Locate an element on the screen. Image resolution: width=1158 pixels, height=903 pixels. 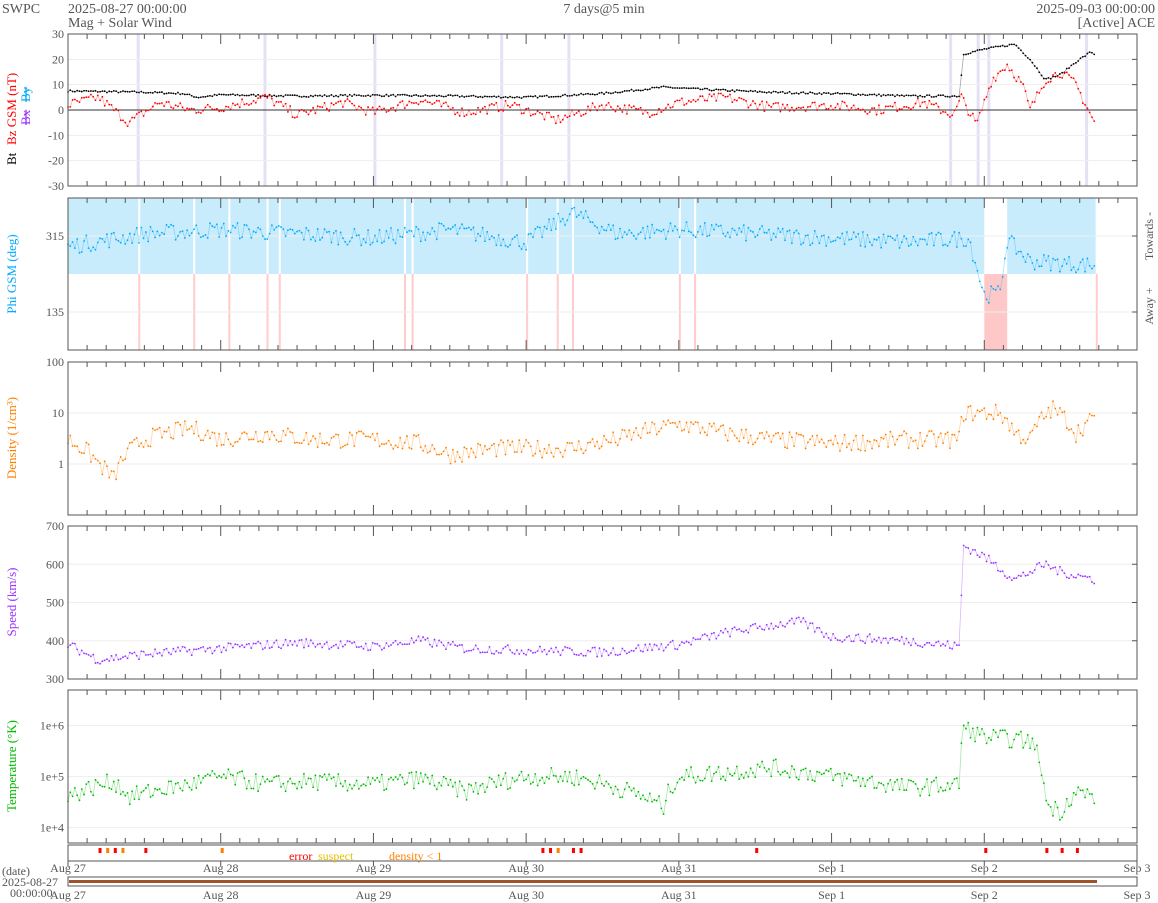
end-time: 2025-09-03 00:00:00 is located at coordinates (1095, 9).